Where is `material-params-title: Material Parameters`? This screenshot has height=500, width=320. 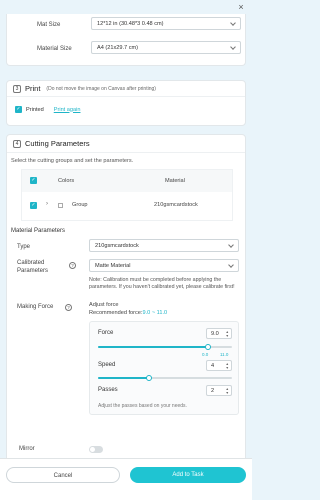
material-params-title: Material Parameters is located at coordinates (38, 231).